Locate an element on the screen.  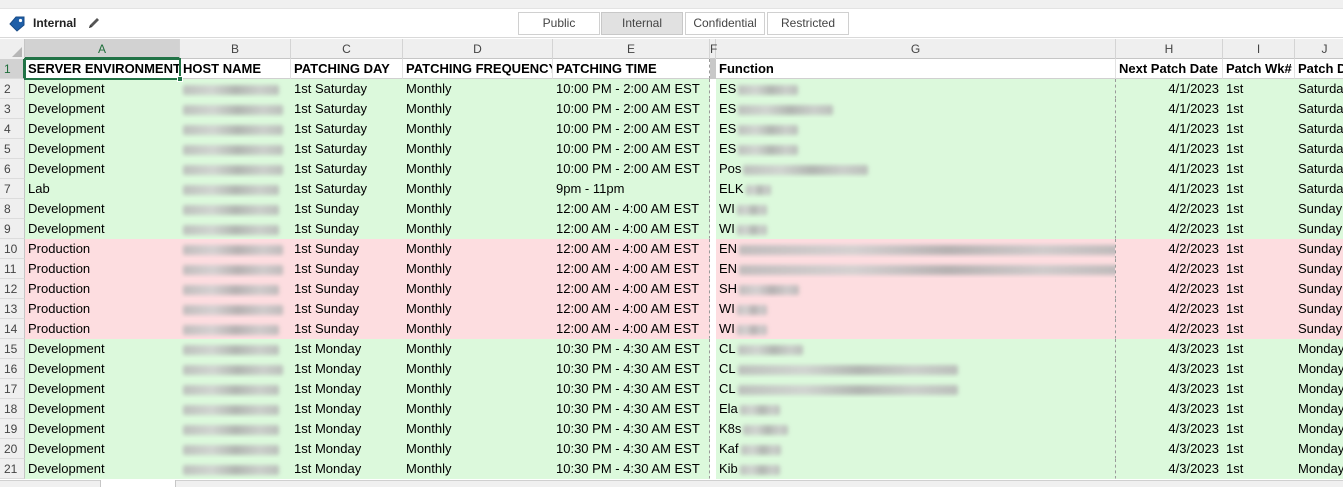
row-header-3: 3 is located at coordinates (12, 109).